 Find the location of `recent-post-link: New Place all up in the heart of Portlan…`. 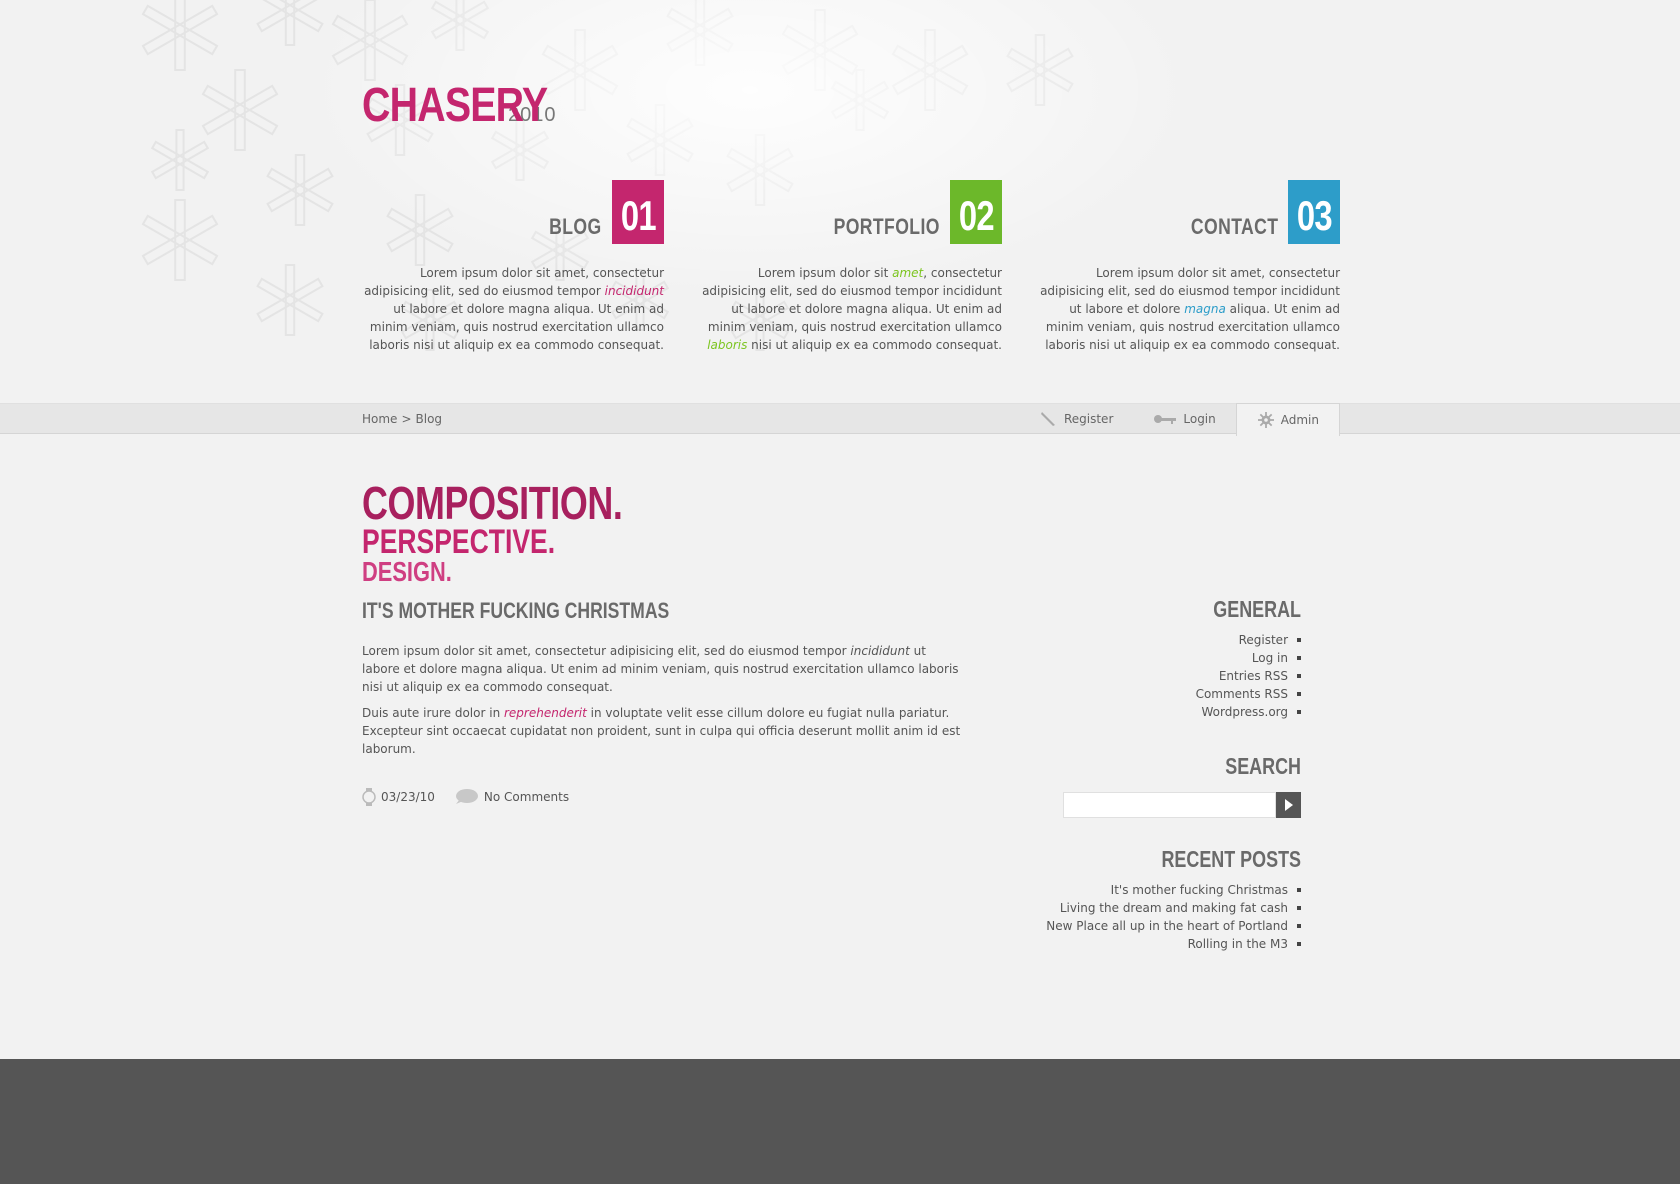

recent-post-link: New Place all up in the heart of Portlan… is located at coordinates (1151, 926).